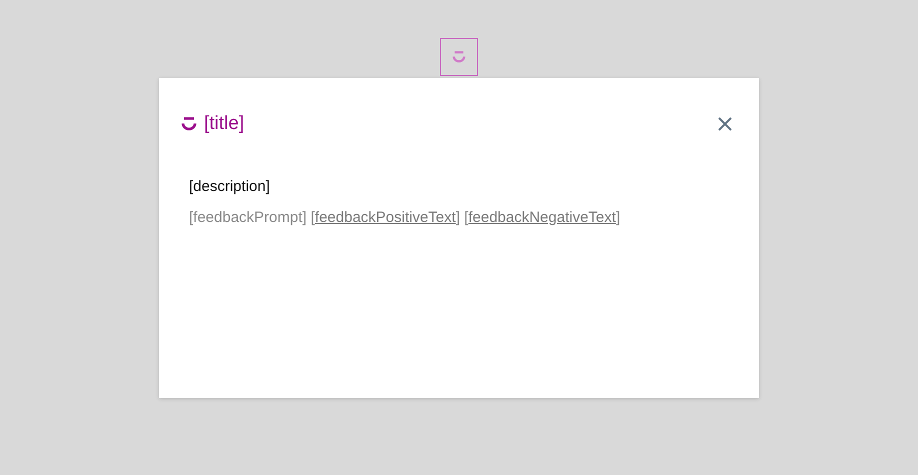  I want to click on feedback-link: feedbackPositiveText, so click(385, 217).